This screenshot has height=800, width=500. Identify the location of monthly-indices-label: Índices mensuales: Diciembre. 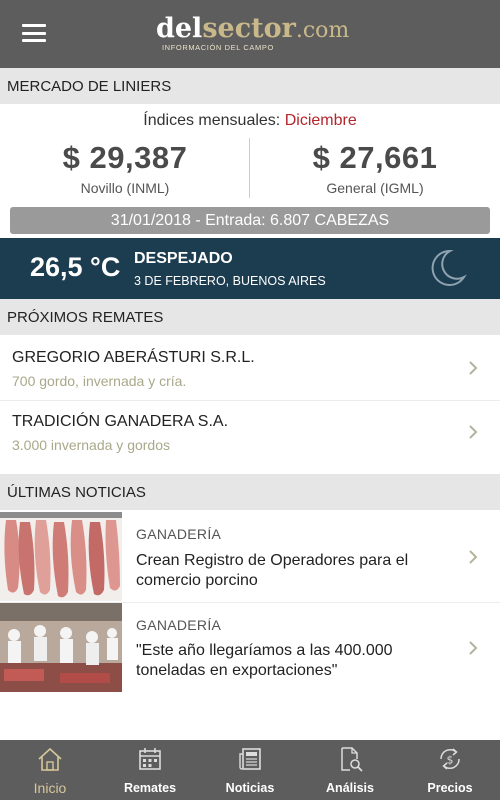
(250, 121).